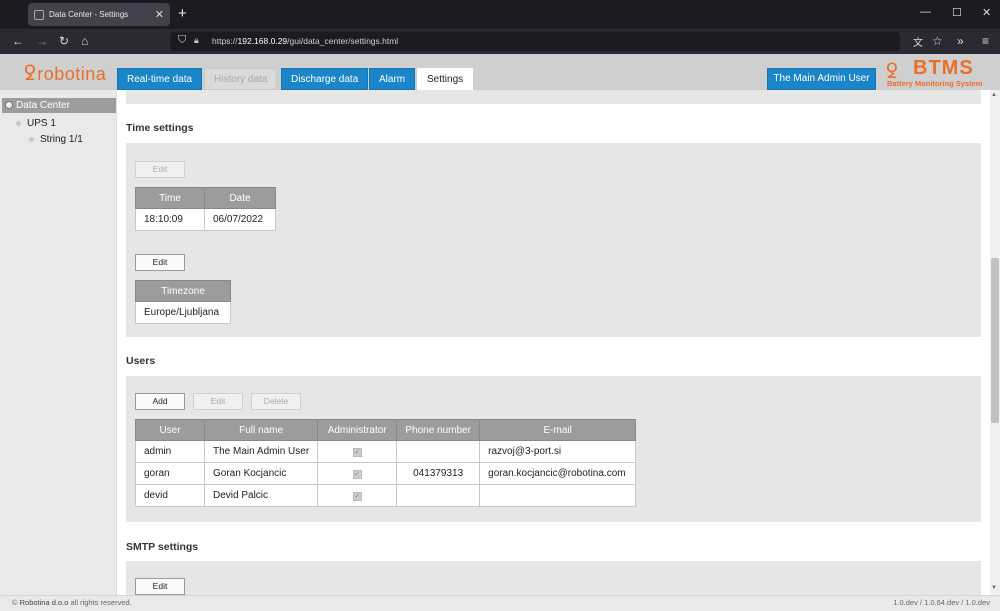 The height and width of the screenshot is (611, 1000). What do you see at coordinates (170, 198) in the screenshot?
I see `column-header-time: Time` at bounding box center [170, 198].